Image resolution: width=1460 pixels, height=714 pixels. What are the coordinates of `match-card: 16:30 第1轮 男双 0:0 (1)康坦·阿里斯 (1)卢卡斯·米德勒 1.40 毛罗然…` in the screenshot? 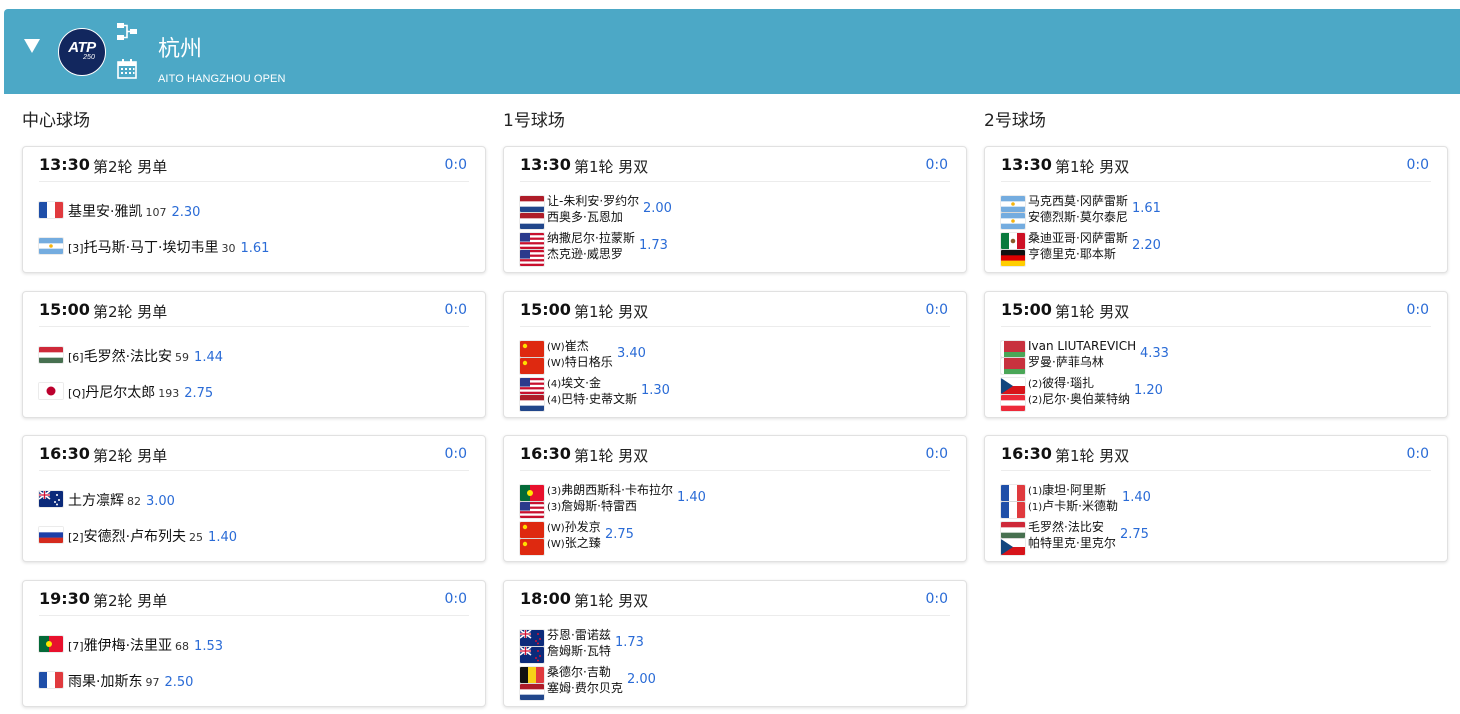 It's located at (1216, 498).